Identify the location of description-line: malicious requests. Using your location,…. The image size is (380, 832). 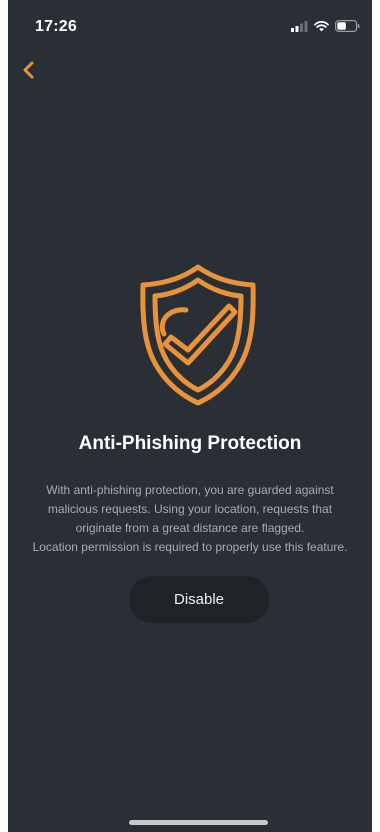
(190, 509).